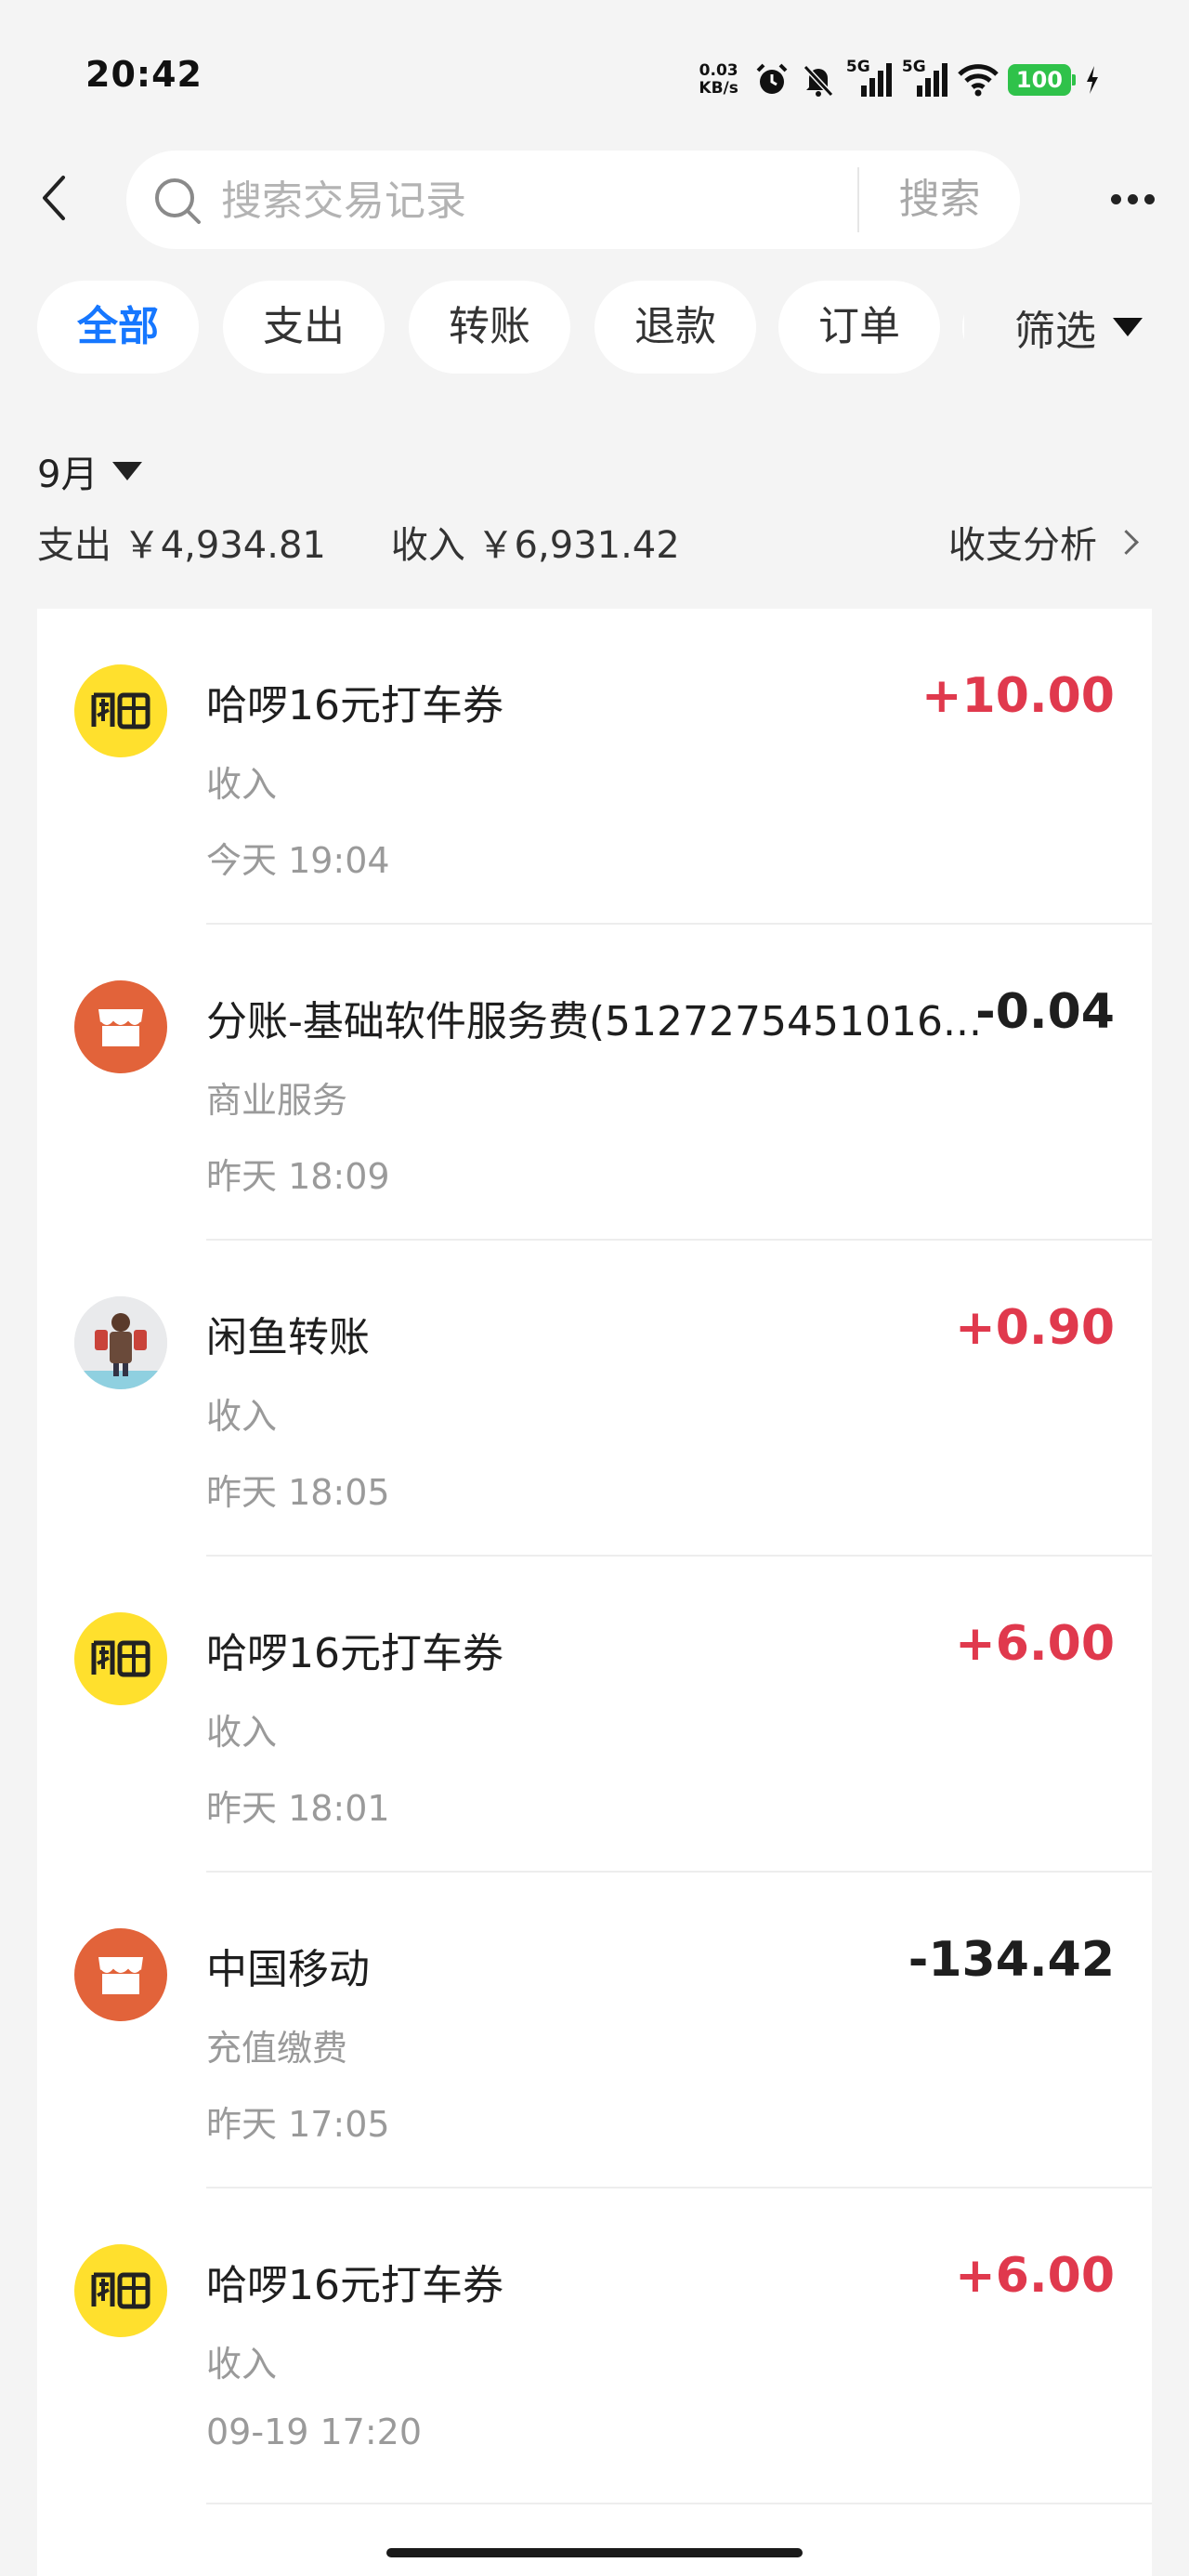 This screenshot has width=1189, height=2576. What do you see at coordinates (1055, 331) in the screenshot?
I see `filter-label: 筛选` at bounding box center [1055, 331].